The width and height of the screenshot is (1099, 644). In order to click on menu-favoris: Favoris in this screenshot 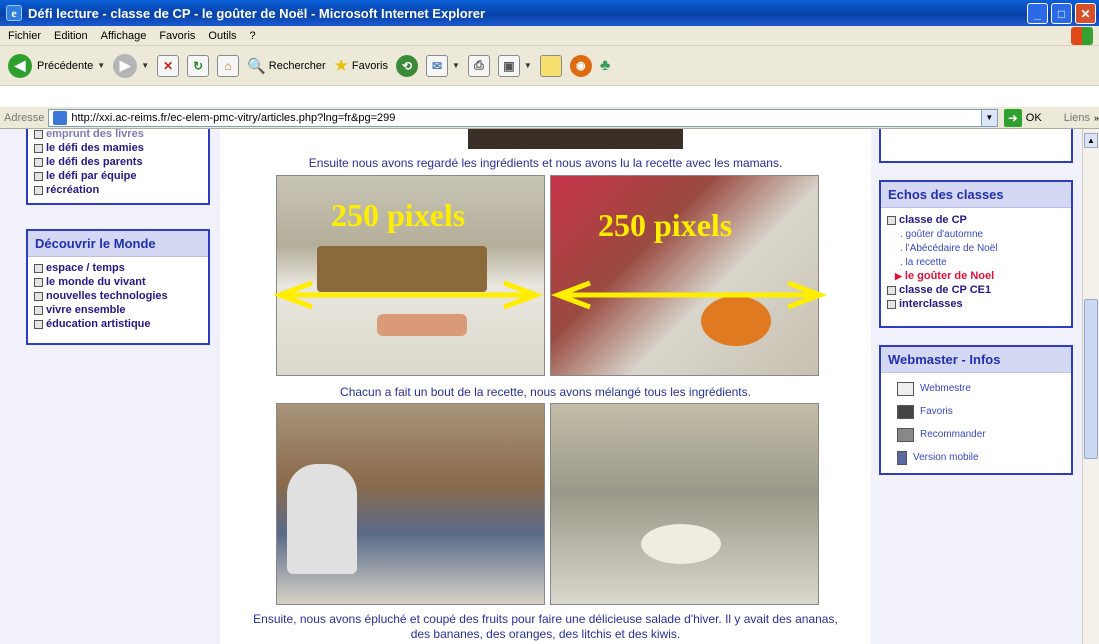, I will do `click(177, 36)`.